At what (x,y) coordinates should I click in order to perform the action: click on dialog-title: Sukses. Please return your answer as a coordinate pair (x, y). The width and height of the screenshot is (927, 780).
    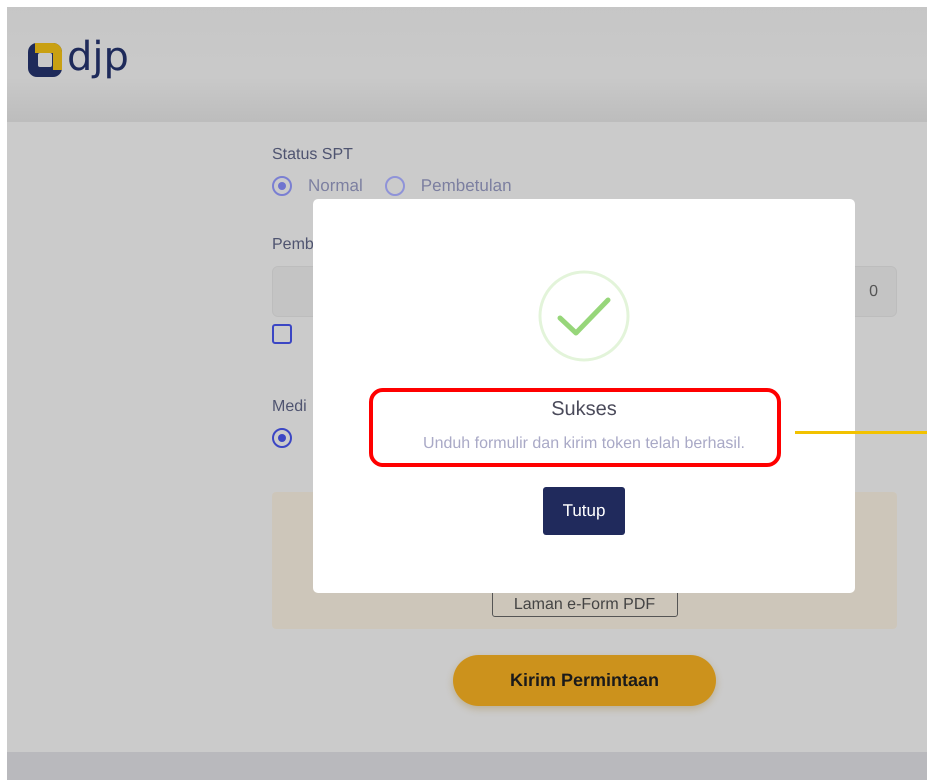
    Looking at the image, I should click on (584, 409).